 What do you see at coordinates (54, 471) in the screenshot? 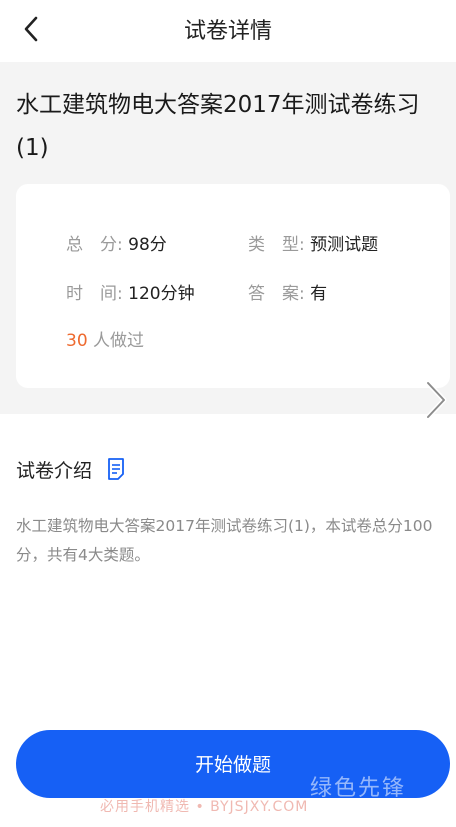
I see `intro-heading: 试卷介绍` at bounding box center [54, 471].